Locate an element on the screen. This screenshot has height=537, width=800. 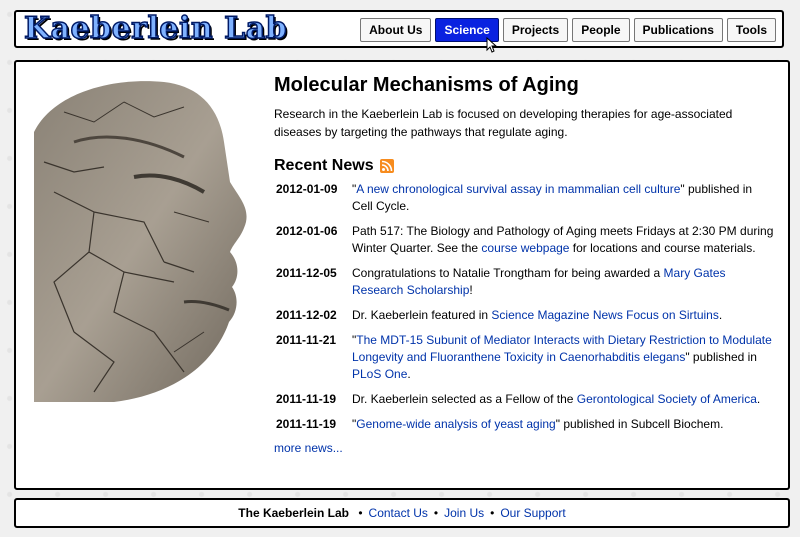
news-text-fragment: ! is located at coordinates (471, 290).